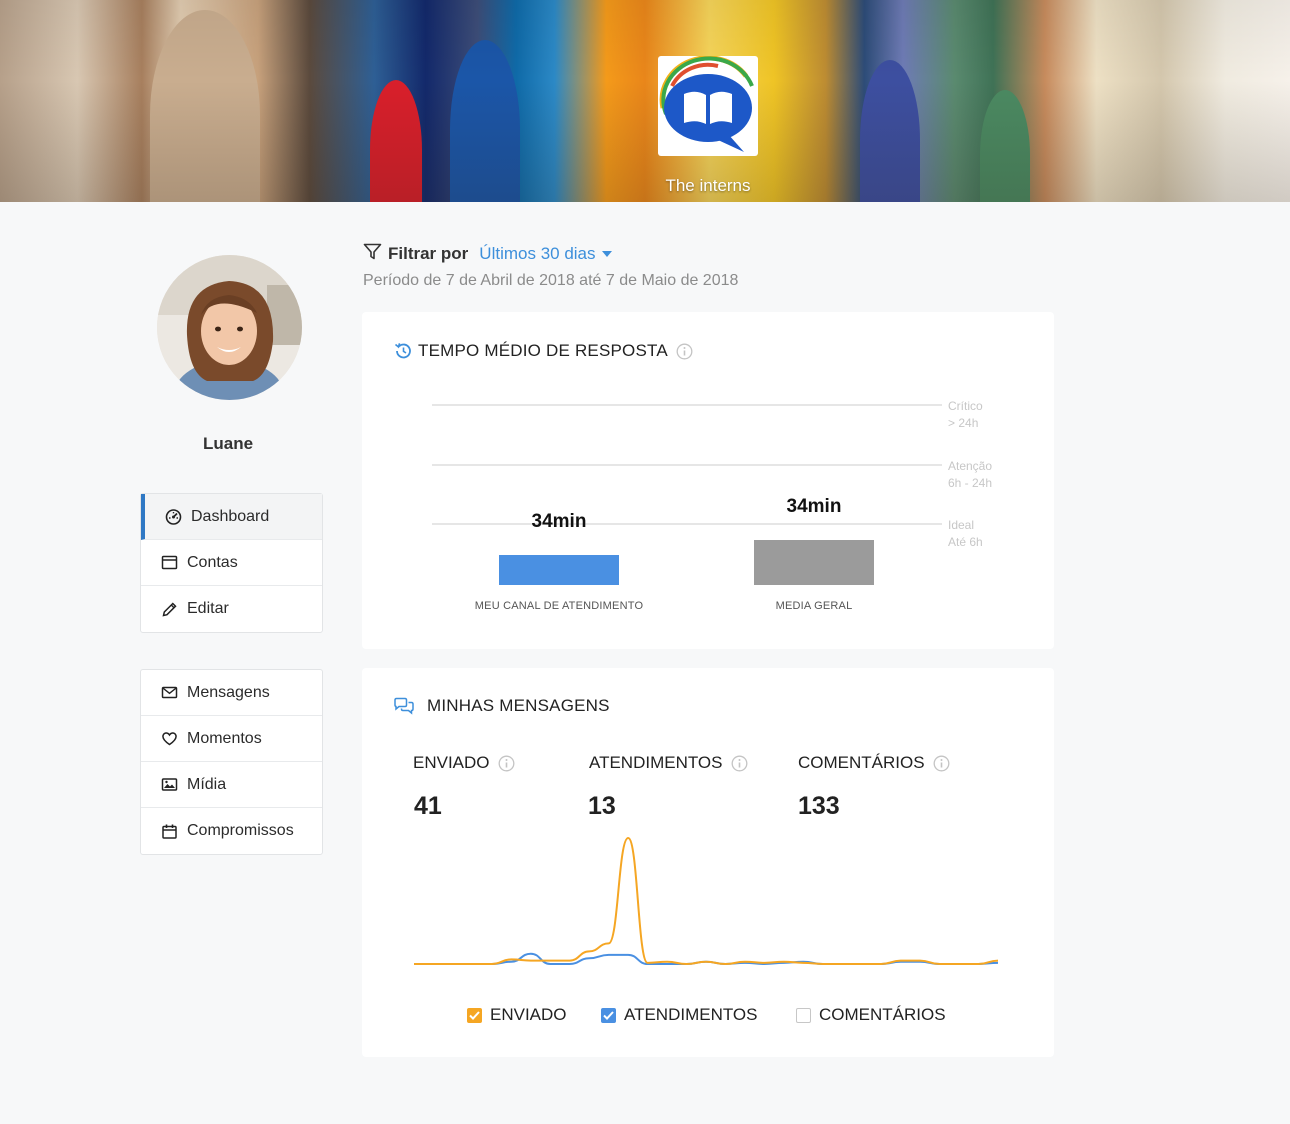  I want to click on sidebar-item-momentos: Momentos, so click(231, 739).